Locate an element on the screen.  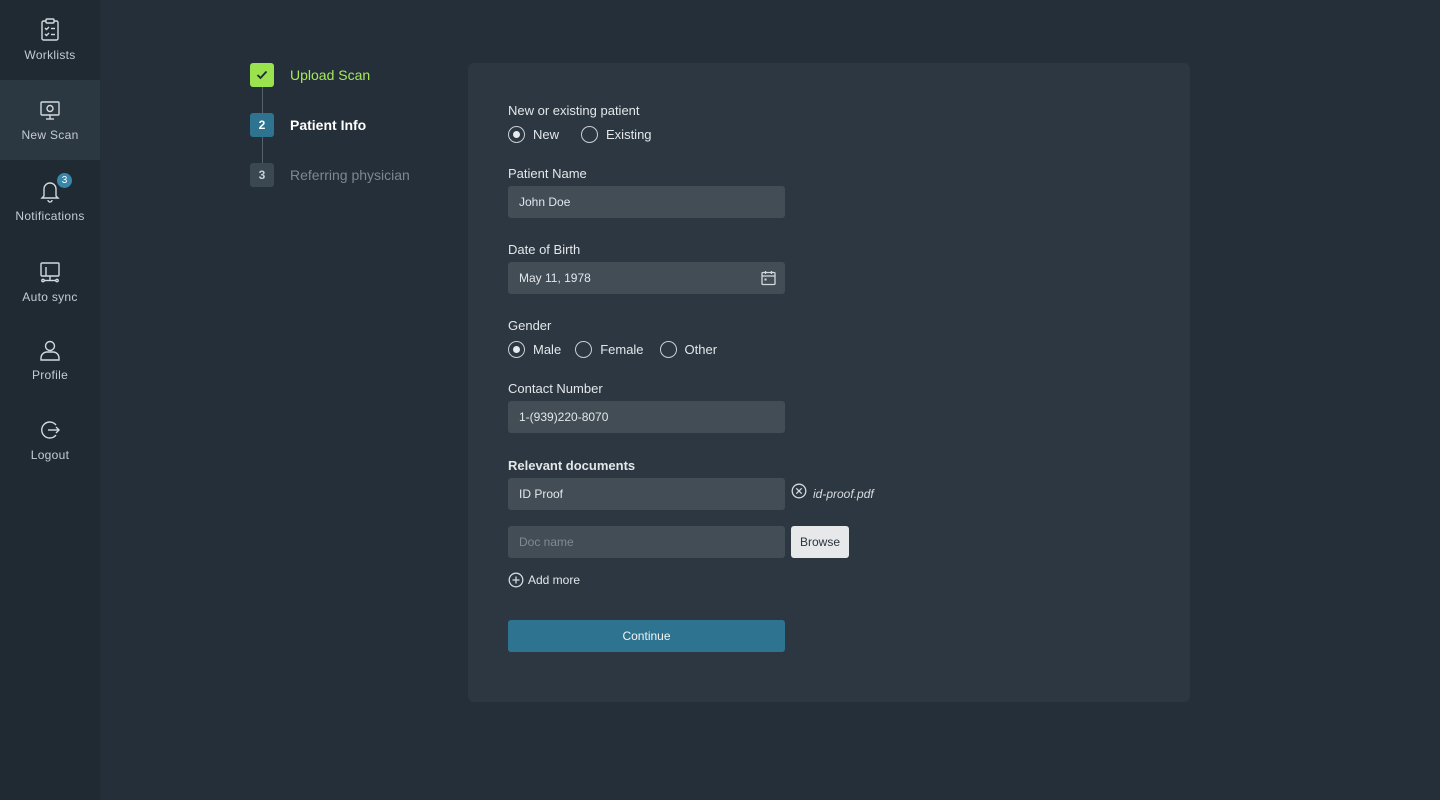
contact-input: 1-(939)220-8070 is located at coordinates (646, 417).